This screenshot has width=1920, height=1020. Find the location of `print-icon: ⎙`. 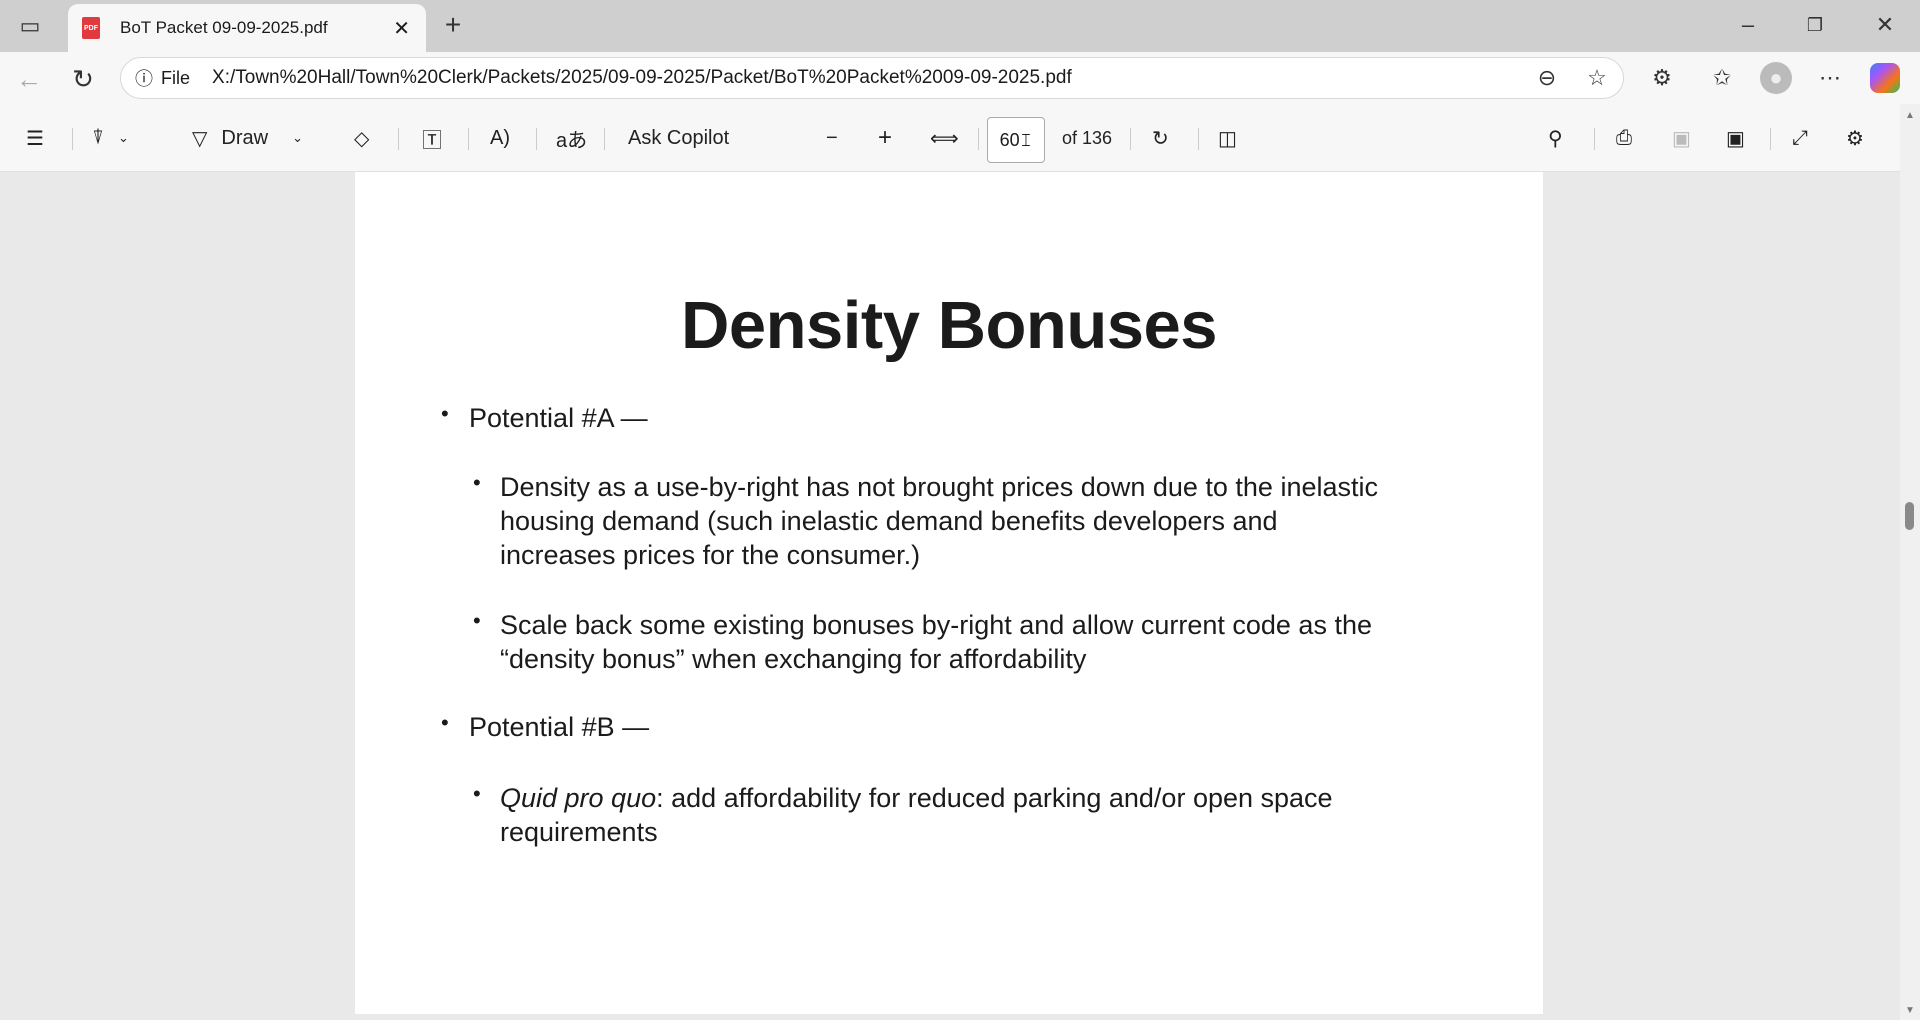

print-icon: ⎙ is located at coordinates (1624, 138).